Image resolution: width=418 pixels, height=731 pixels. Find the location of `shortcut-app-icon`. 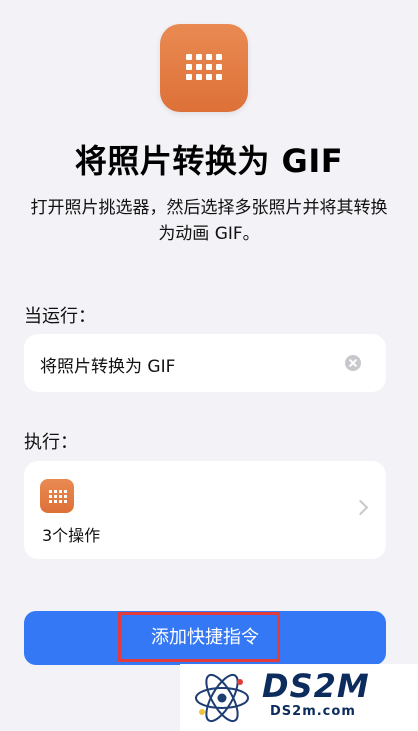

shortcut-app-icon is located at coordinates (204, 68).